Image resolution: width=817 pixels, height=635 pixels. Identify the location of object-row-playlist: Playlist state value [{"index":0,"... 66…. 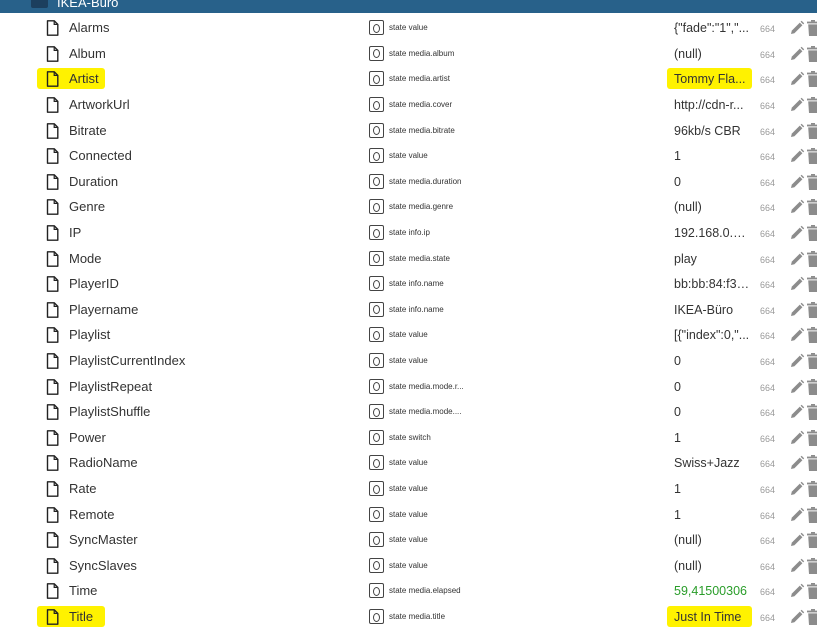
(408, 335).